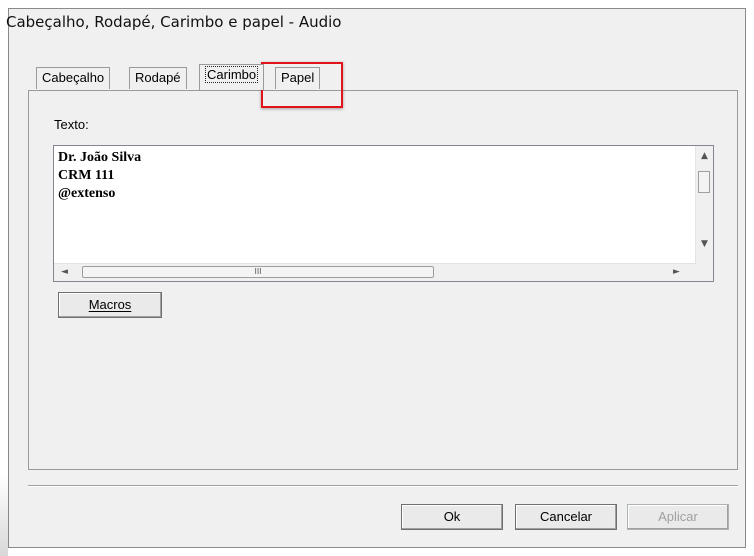 Image resolution: width=754 pixels, height=556 pixels. I want to click on scroll-left-icon: ◄, so click(64, 272).